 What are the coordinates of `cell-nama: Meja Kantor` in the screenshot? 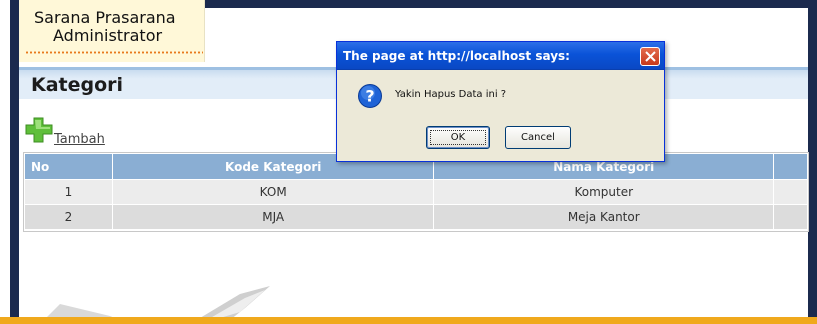 It's located at (604, 217).